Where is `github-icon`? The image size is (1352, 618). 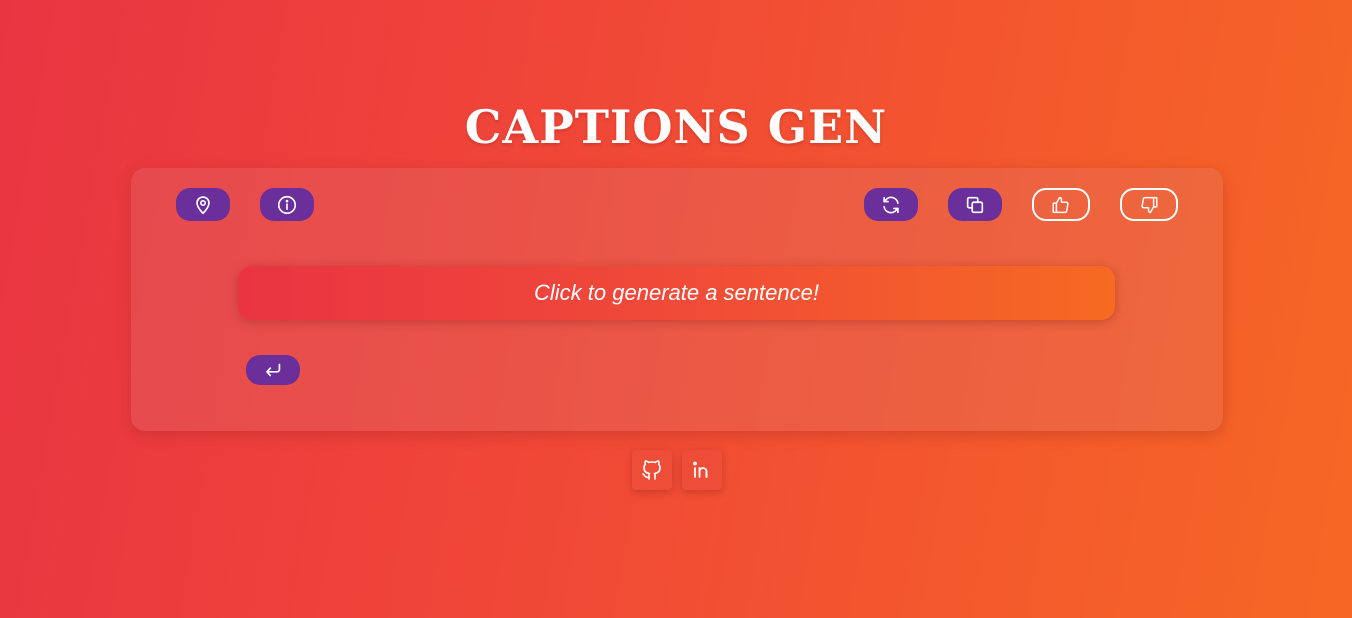 github-icon is located at coordinates (652, 470).